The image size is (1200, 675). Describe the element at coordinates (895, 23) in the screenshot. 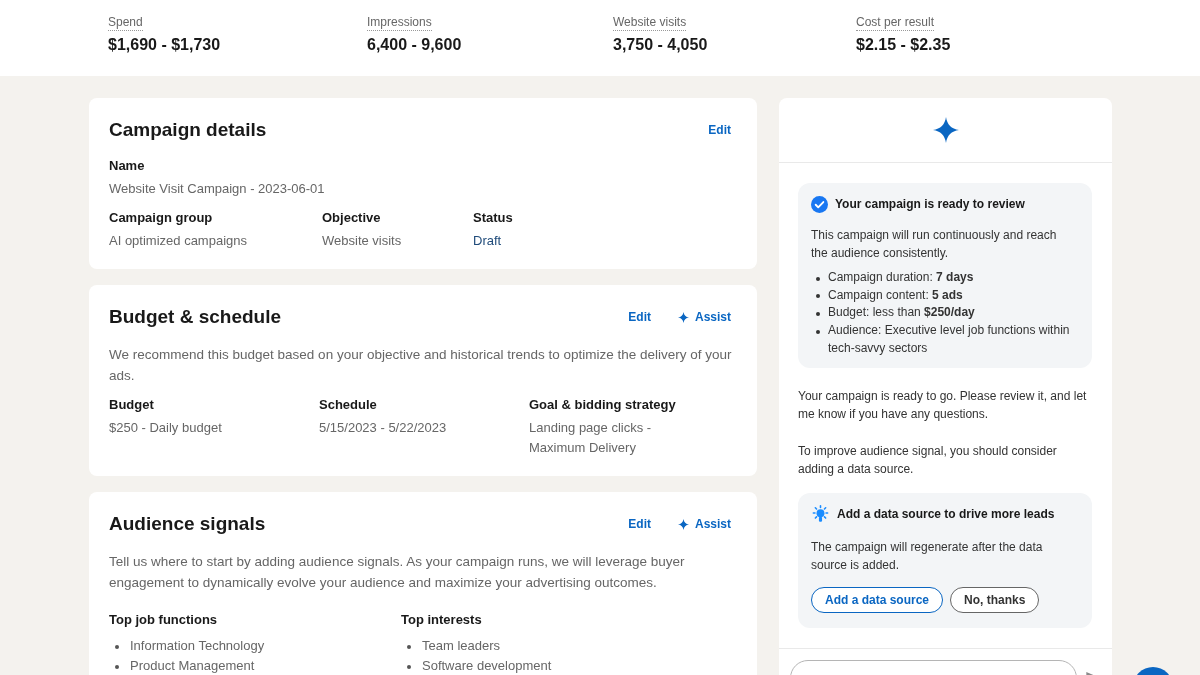

I see `metric-label: Cost per result` at that location.